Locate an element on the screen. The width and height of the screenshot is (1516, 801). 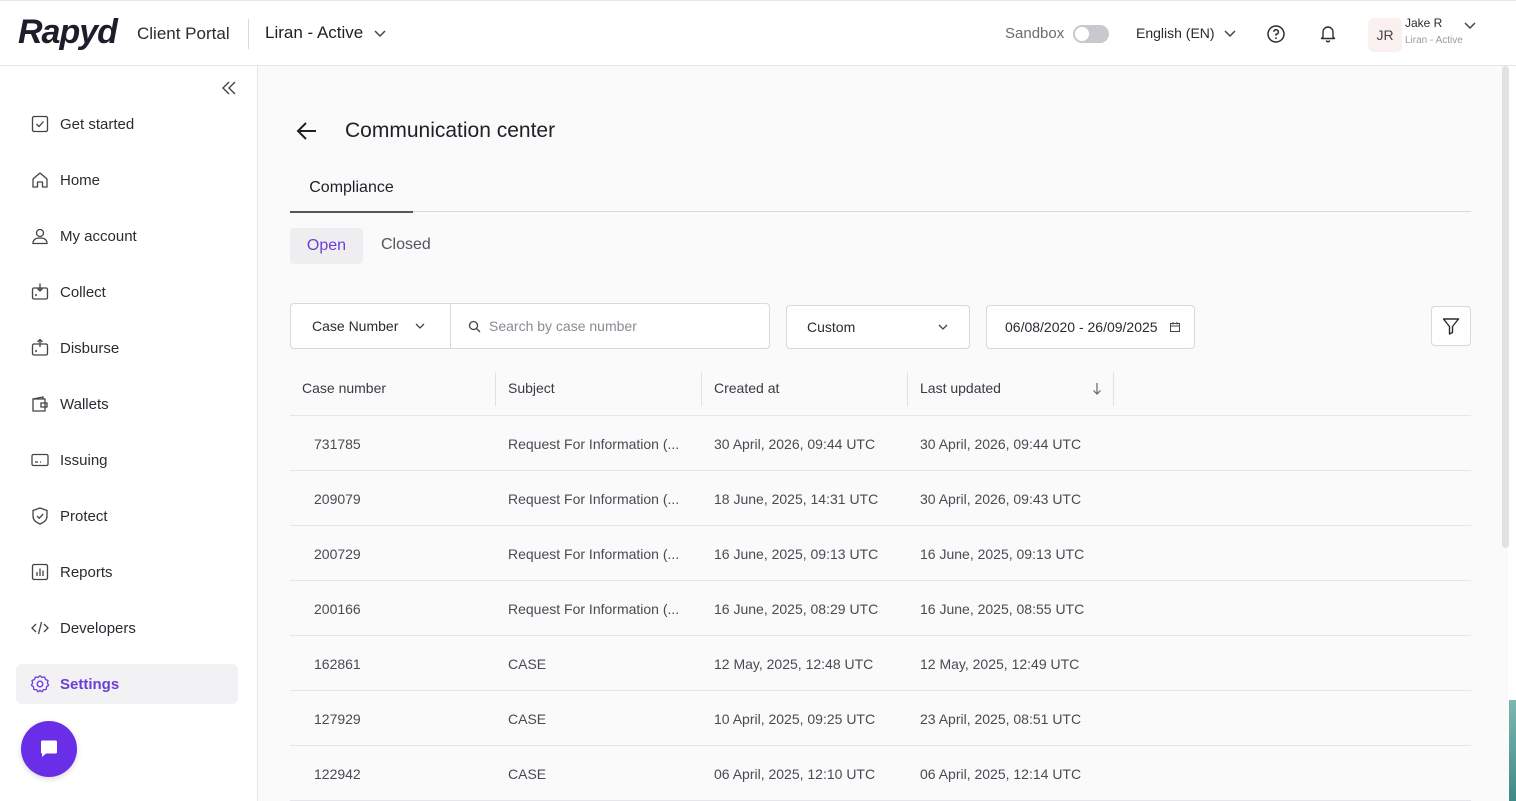
user-subtitle: Liran - Active is located at coordinates (1434, 40).